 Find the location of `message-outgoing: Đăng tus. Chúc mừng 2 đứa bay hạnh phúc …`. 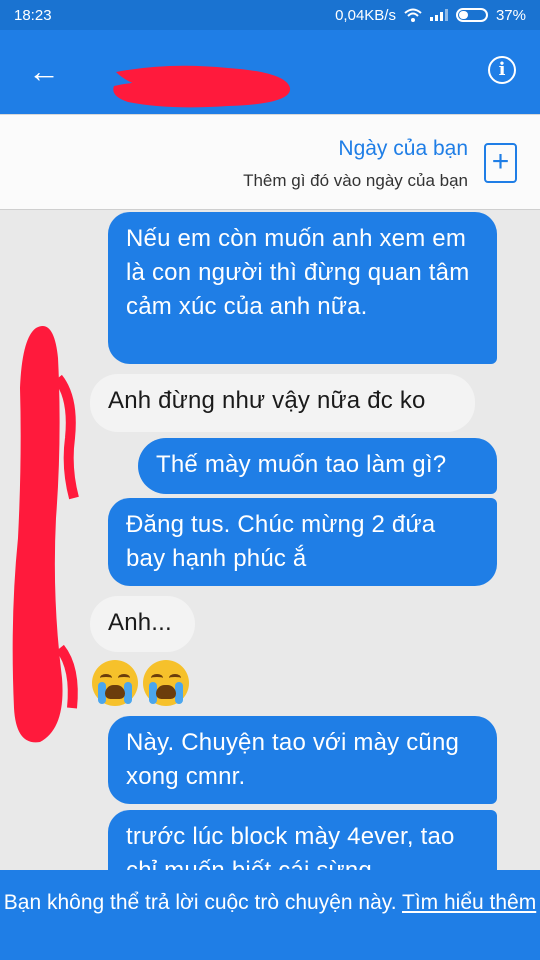

message-outgoing: Đăng tus. Chúc mừng 2 đứa bay hạnh phúc … is located at coordinates (302, 542).